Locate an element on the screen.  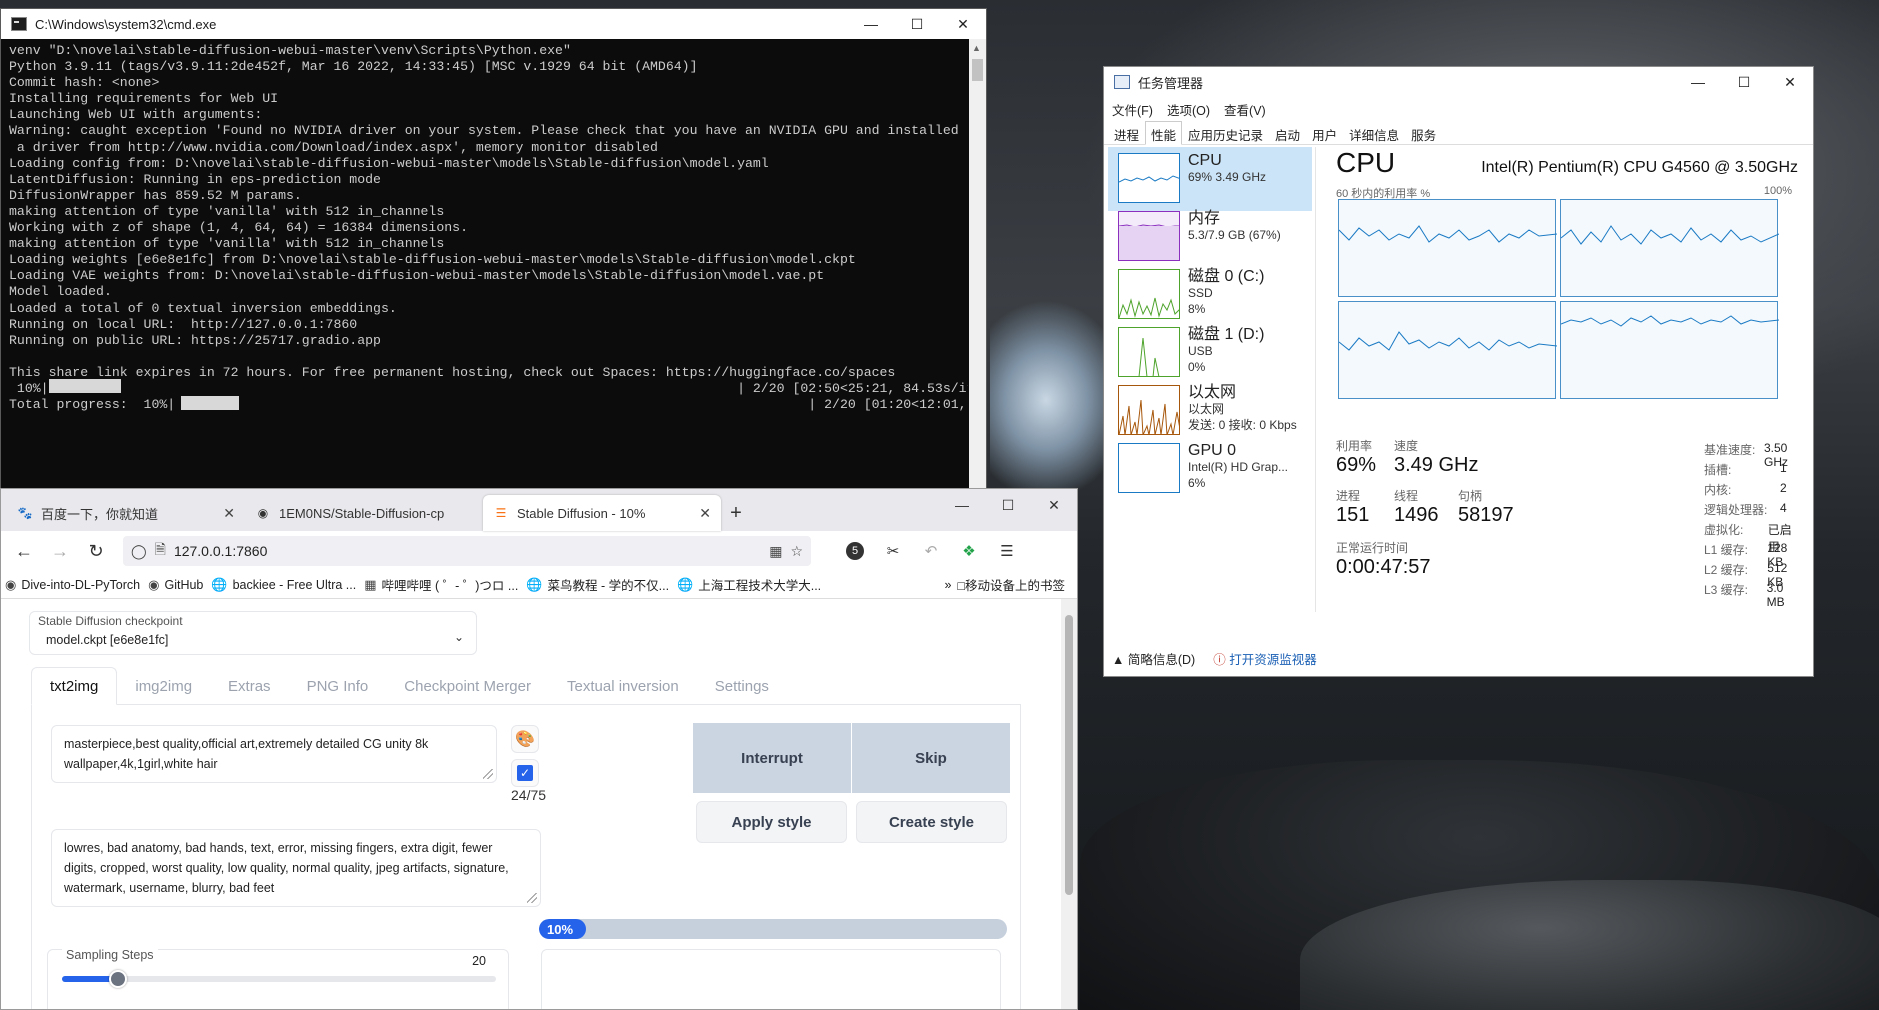
taskmgr-titlebar: 任务管理器 — ☐ ✕ is located at coordinates (1458, 82).